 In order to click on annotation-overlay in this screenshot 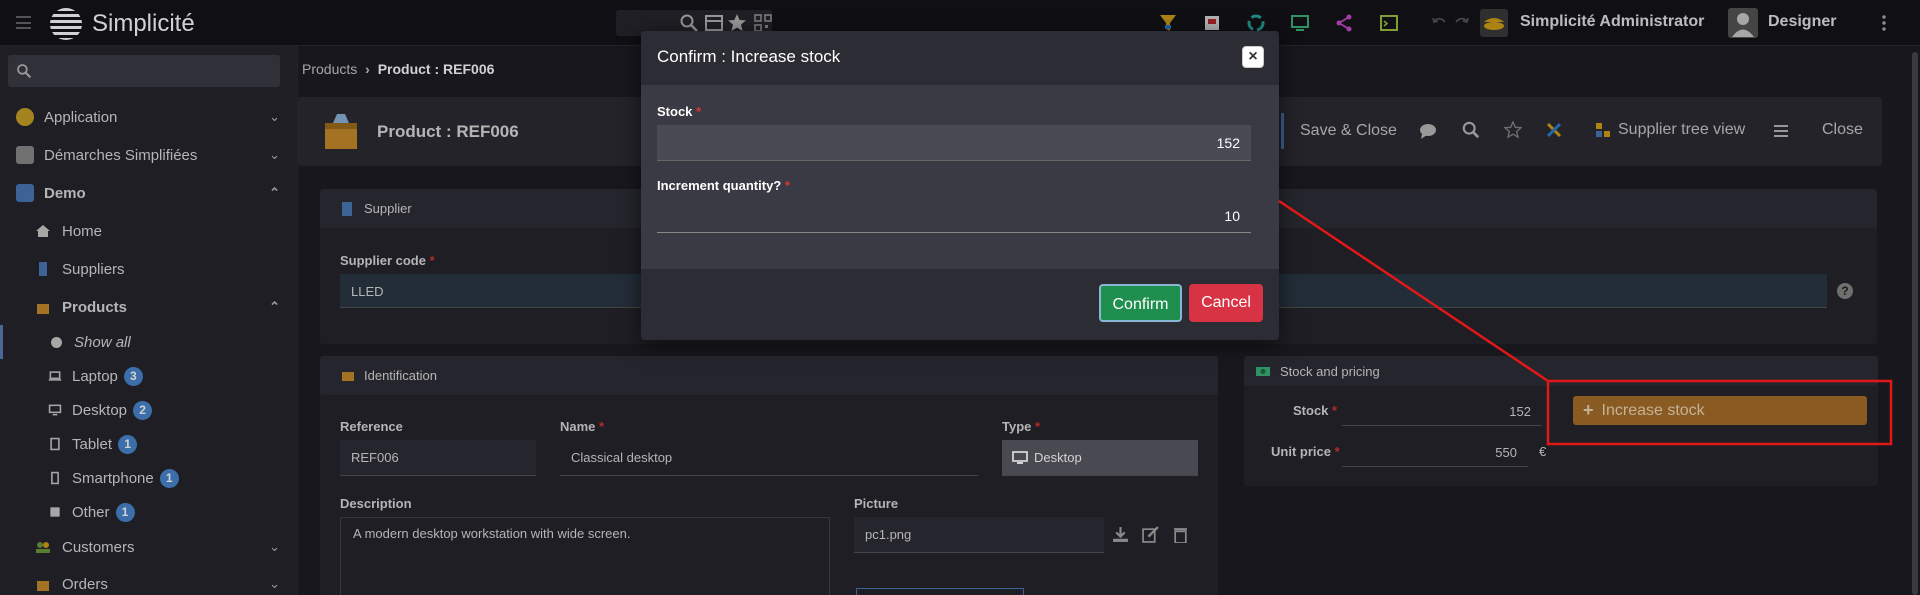, I will do `click(1585, 322)`.